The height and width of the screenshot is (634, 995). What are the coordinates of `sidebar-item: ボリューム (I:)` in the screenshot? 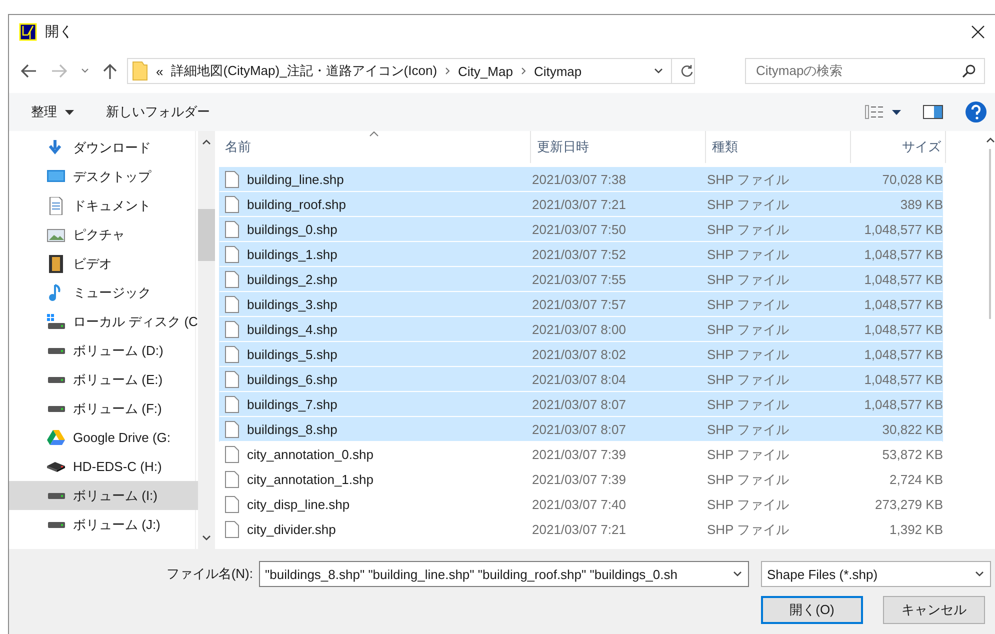 It's located at (103, 495).